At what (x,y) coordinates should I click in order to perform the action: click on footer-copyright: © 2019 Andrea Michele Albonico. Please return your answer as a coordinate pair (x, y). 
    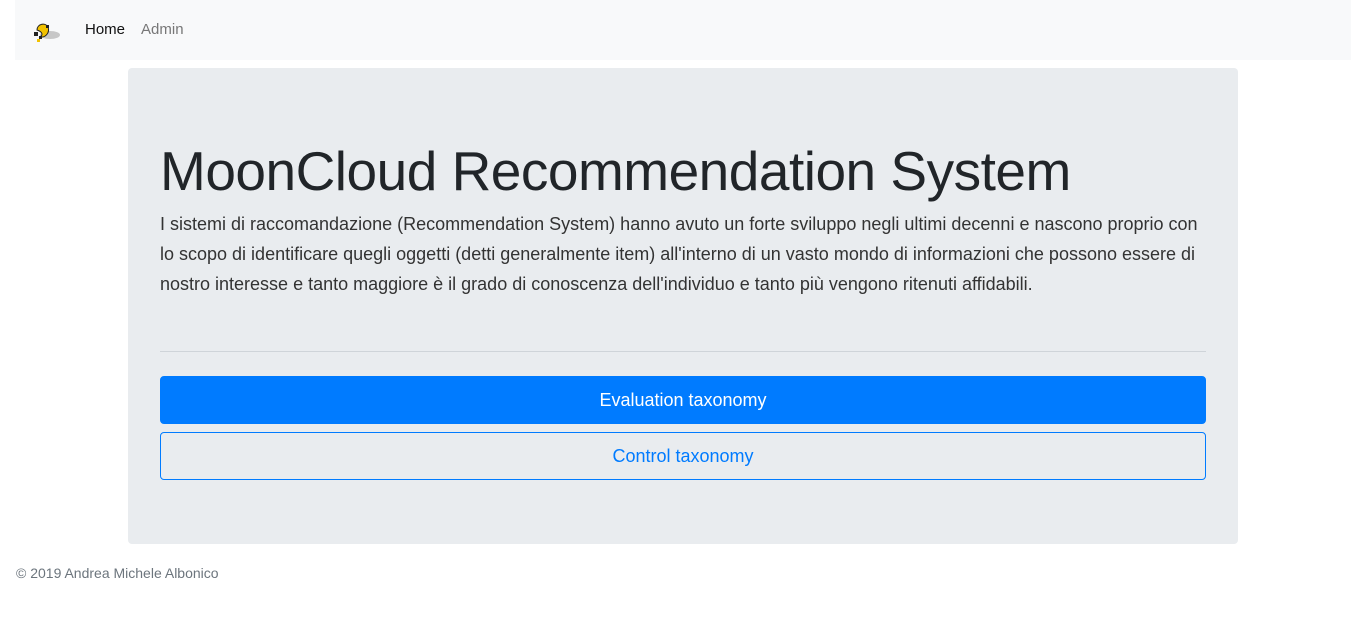
    Looking at the image, I should click on (117, 573).